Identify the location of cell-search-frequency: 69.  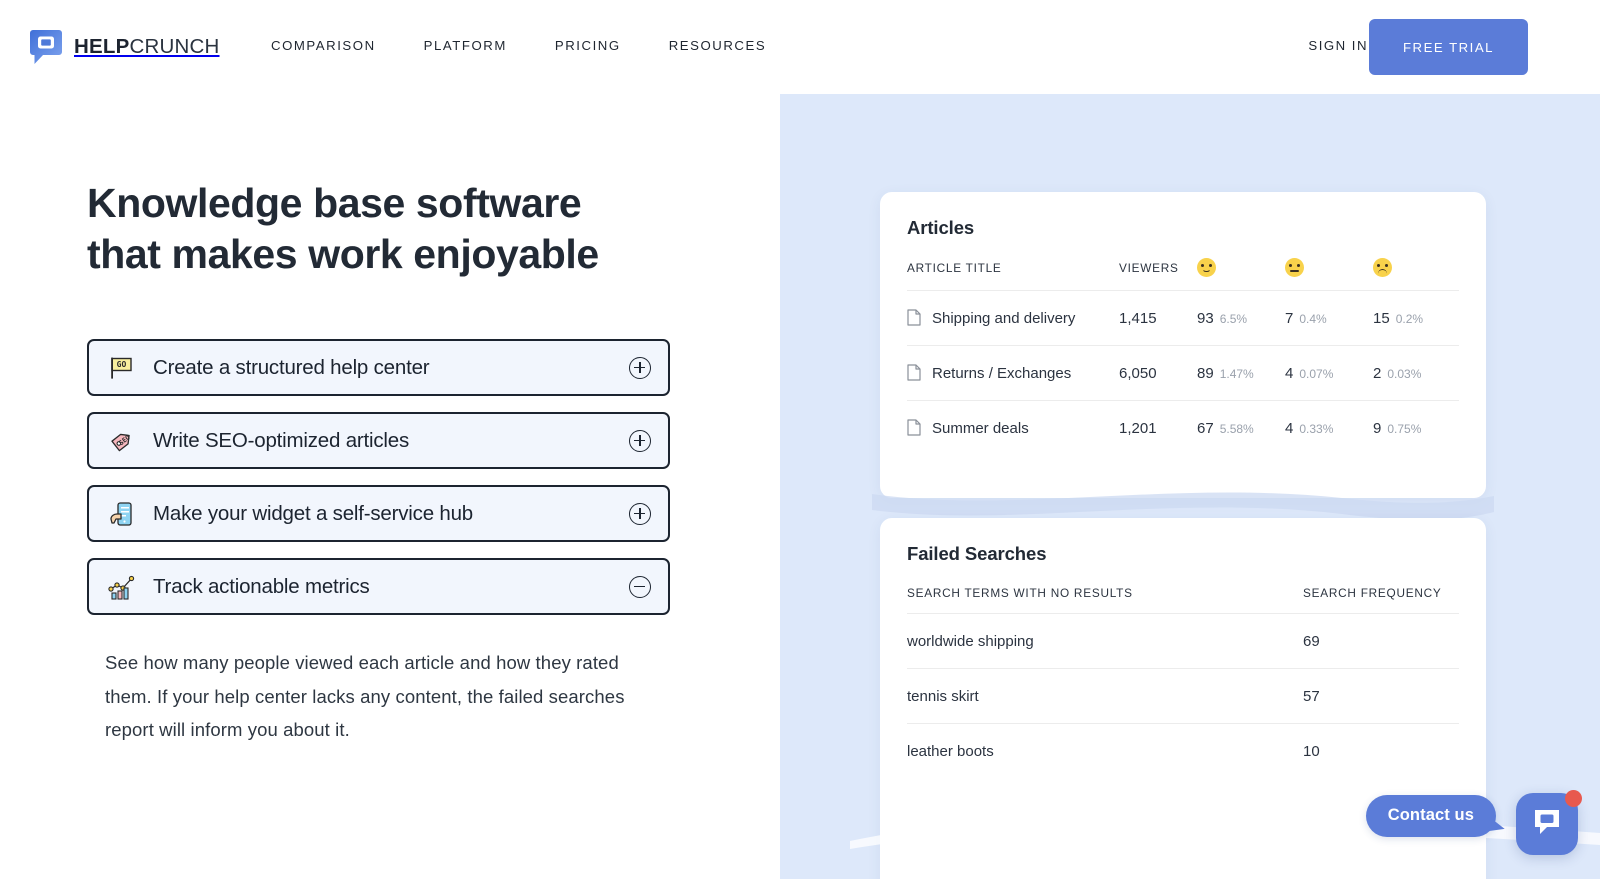
(1381, 641).